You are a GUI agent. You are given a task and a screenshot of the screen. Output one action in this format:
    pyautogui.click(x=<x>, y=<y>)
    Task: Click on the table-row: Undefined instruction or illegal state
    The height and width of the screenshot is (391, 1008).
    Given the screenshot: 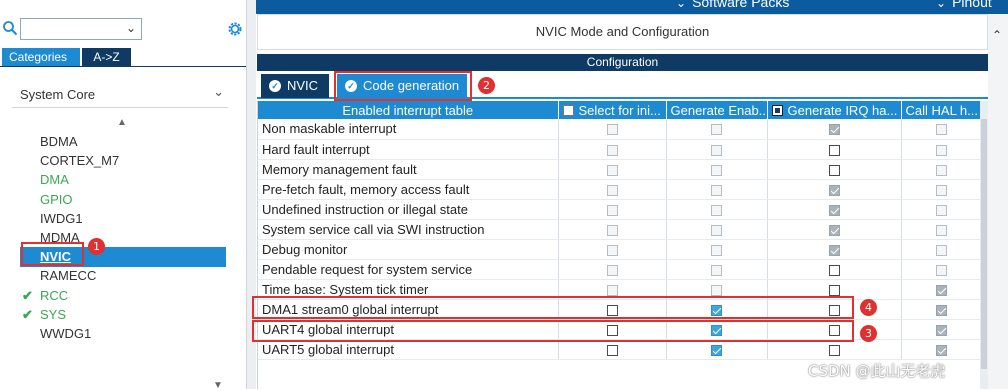 What is the action you would take?
    pyautogui.click(x=620, y=209)
    